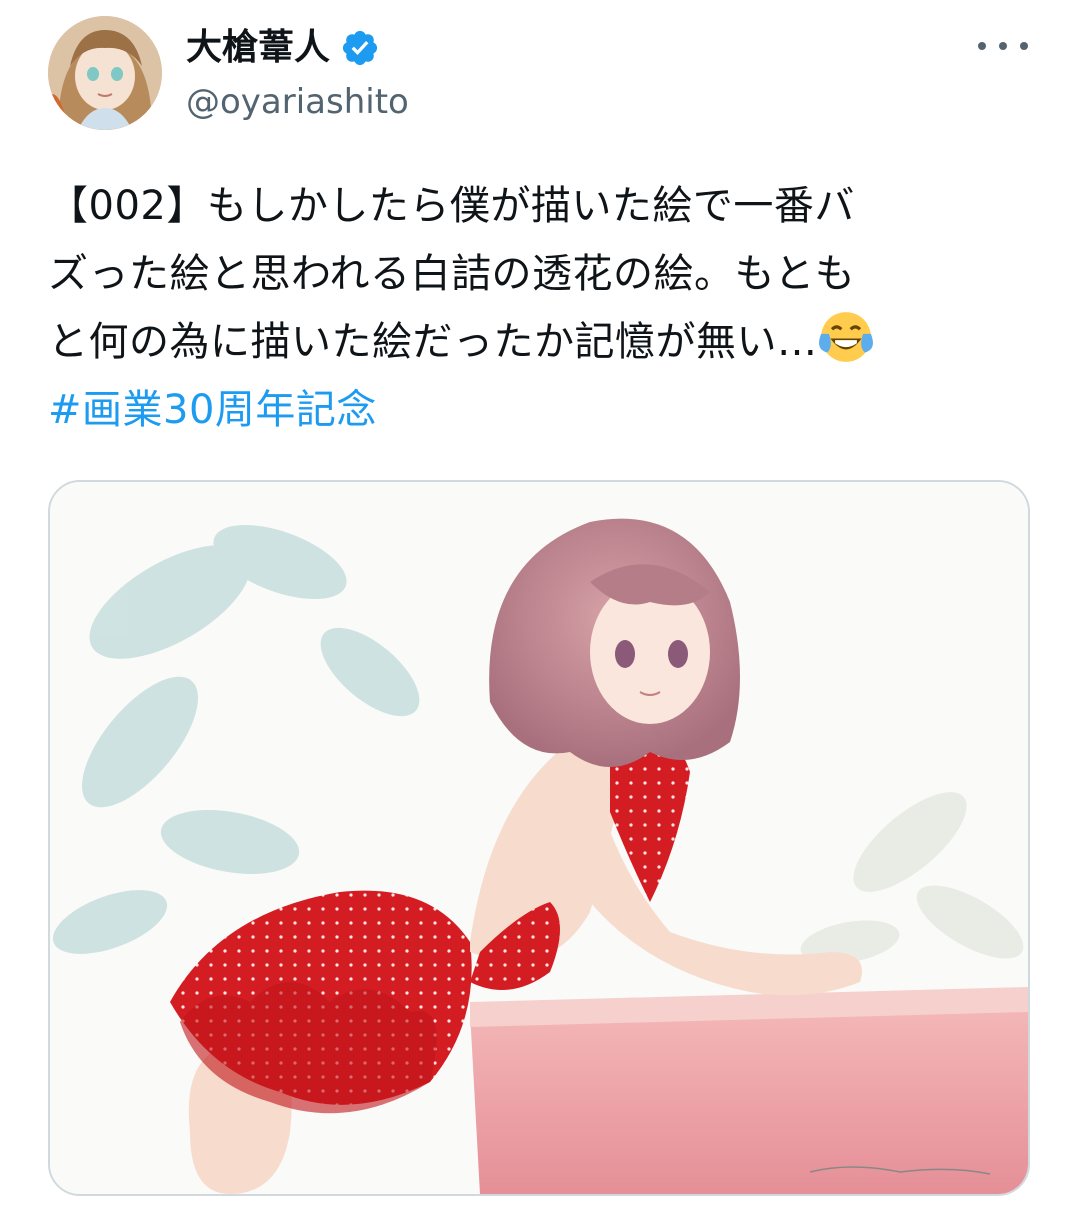 Image resolution: width=1080 pixels, height=1229 pixels. I want to click on more-options-button, so click(1003, 46).